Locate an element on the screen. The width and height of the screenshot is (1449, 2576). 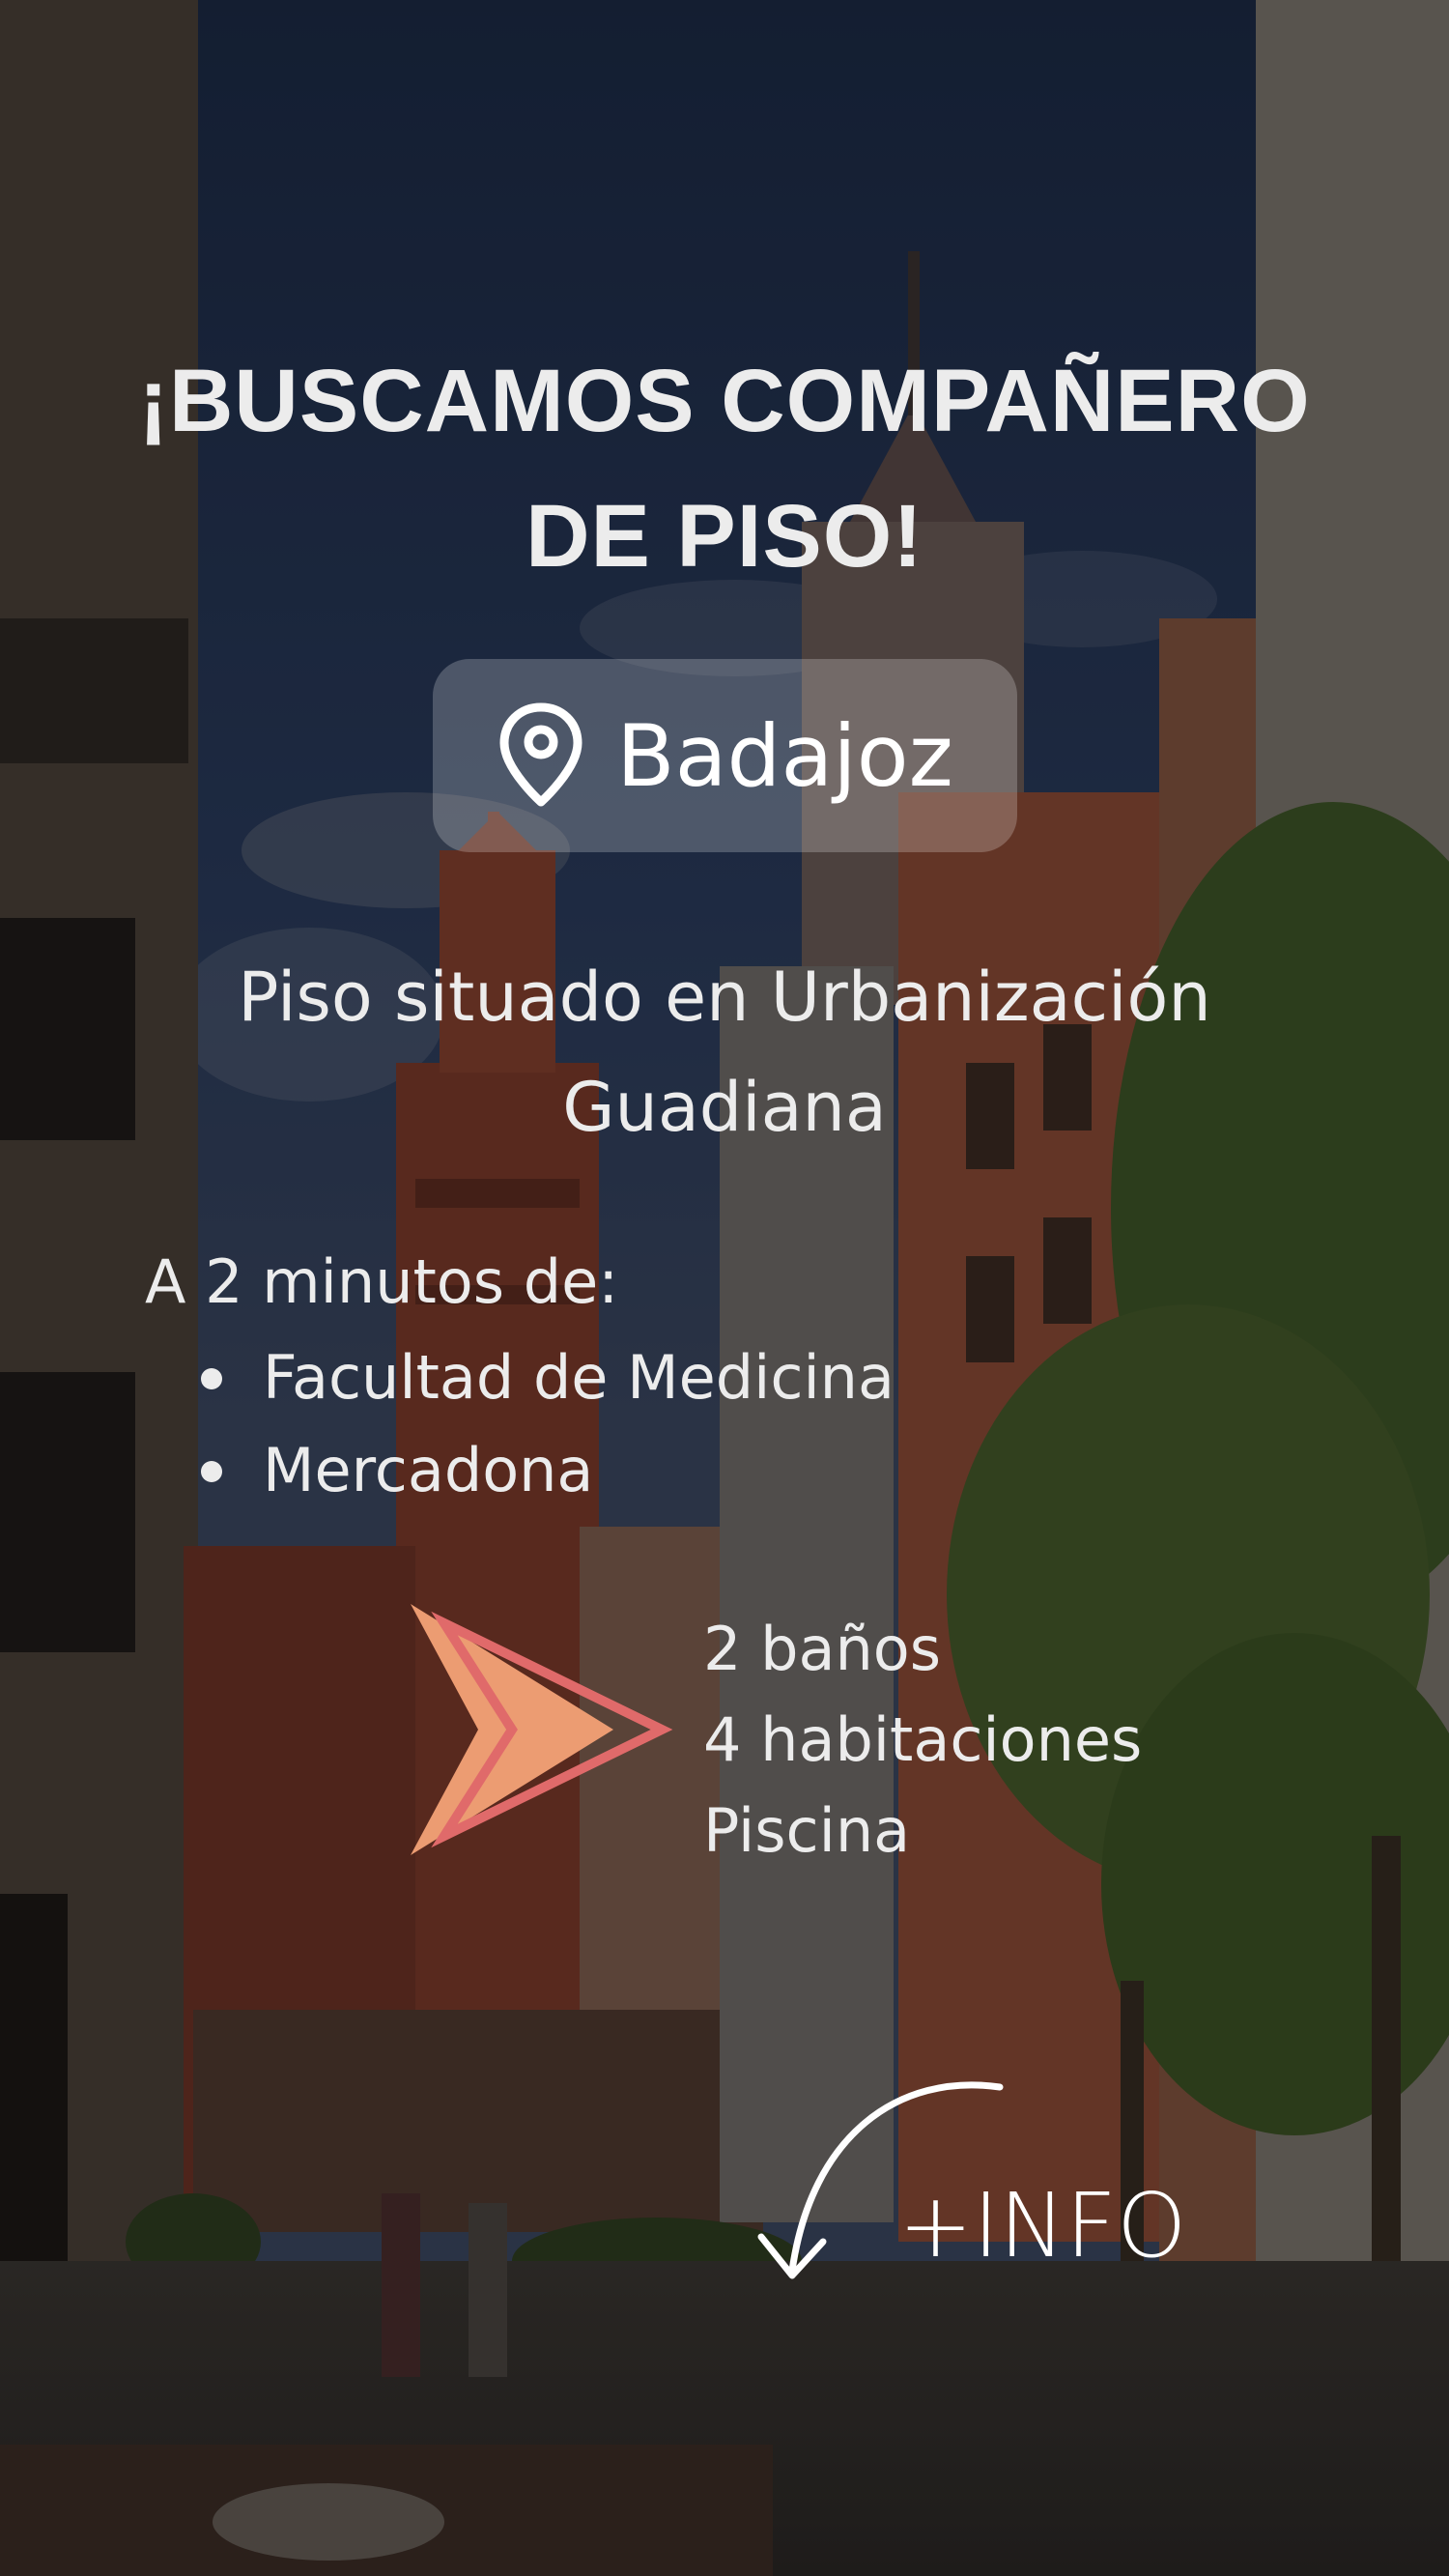
location-badge: Badajoz is located at coordinates (725, 756).